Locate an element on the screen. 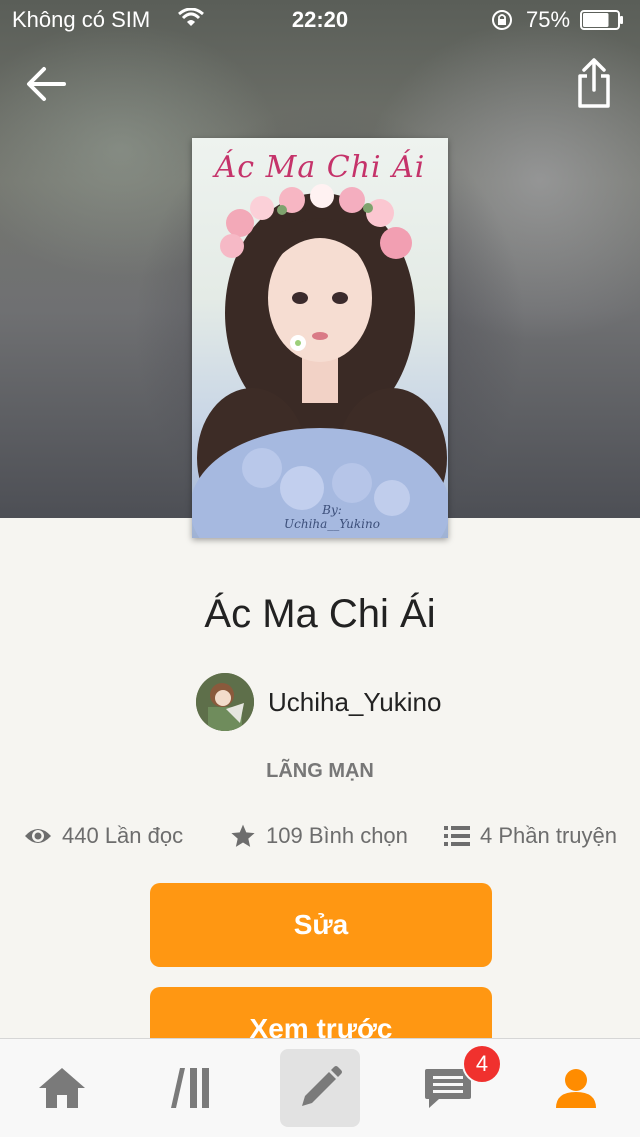  tab-write is located at coordinates (320, 1088).